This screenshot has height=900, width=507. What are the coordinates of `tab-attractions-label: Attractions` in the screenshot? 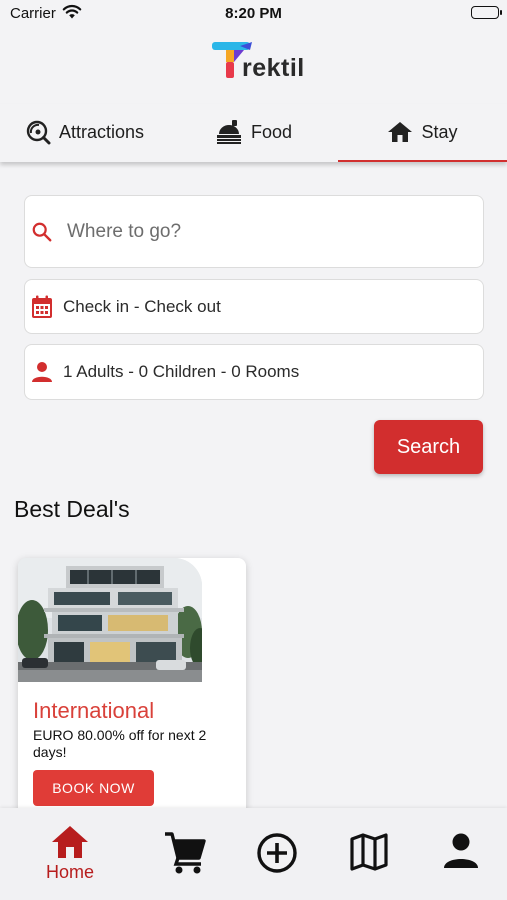 It's located at (101, 131).